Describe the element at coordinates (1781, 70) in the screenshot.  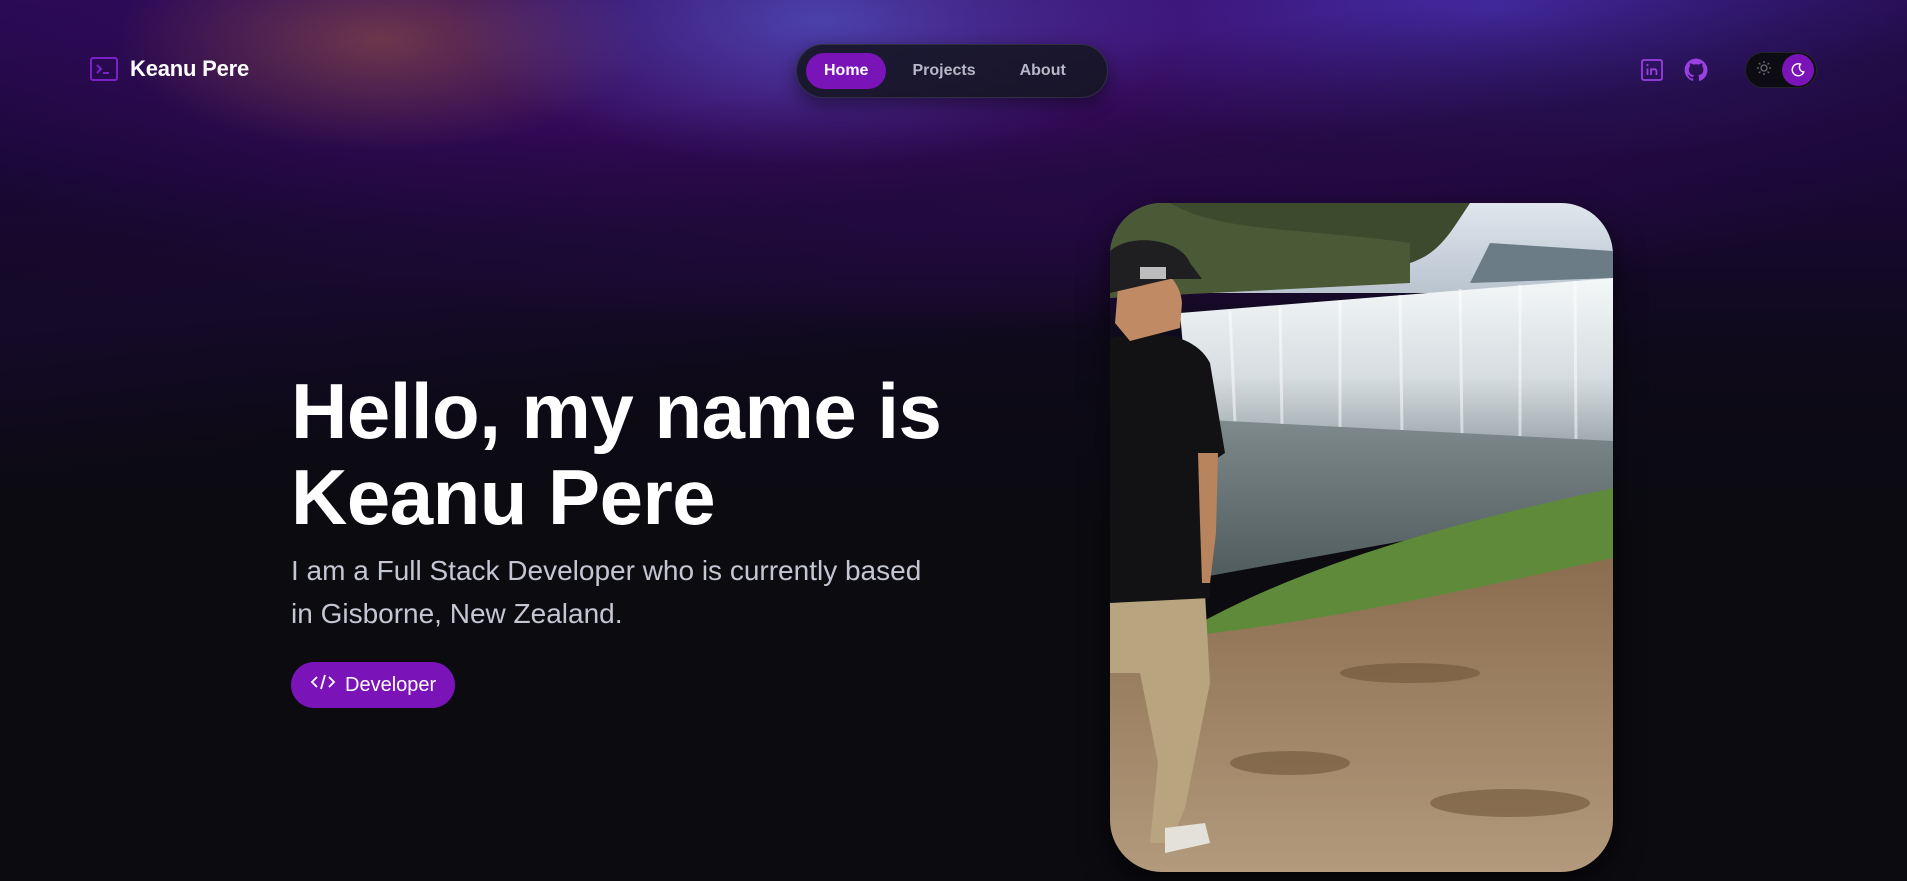
I see `theme-toggle` at that location.